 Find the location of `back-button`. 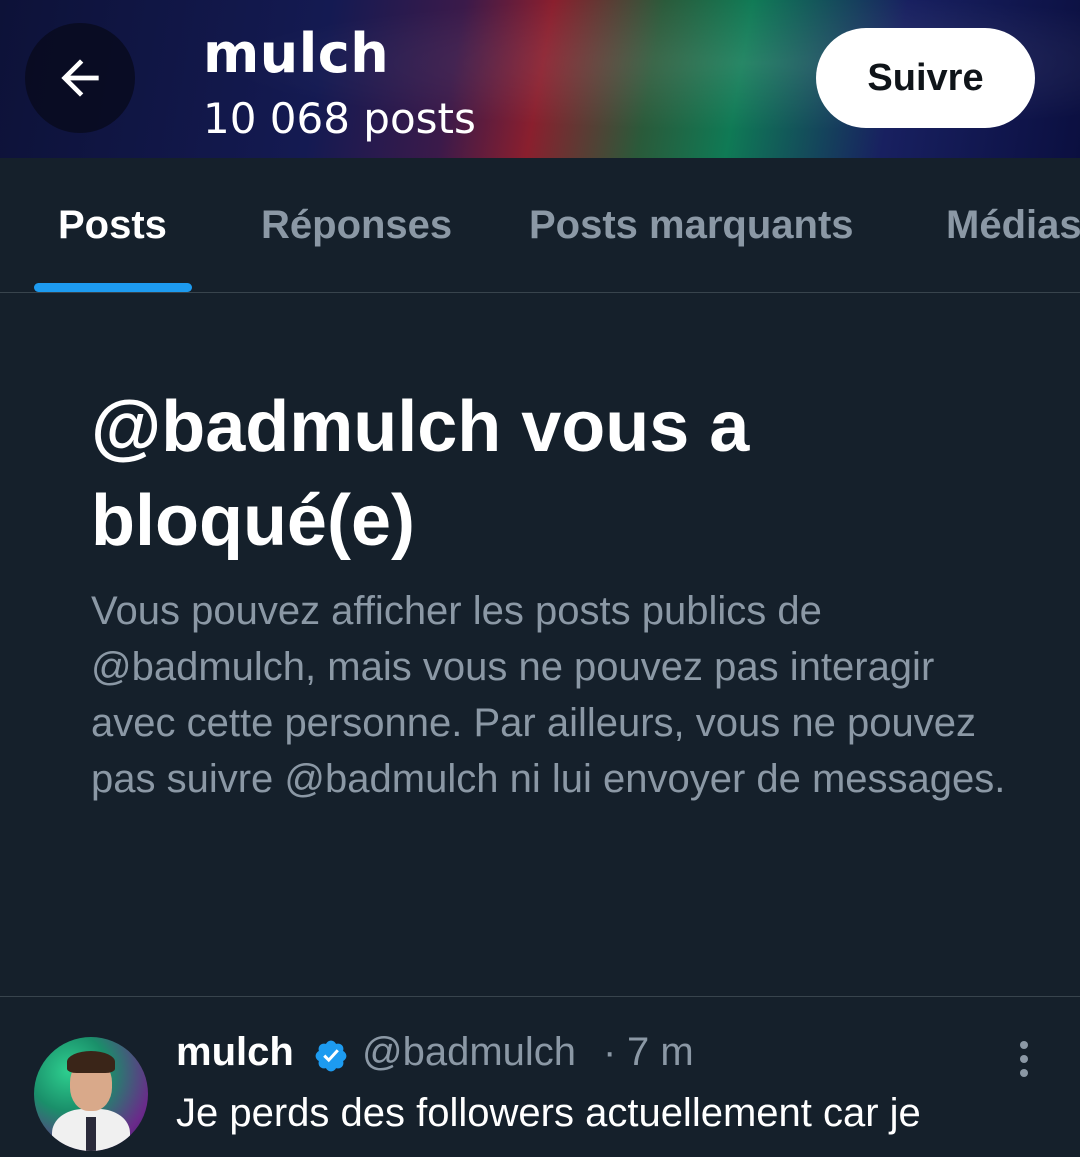

back-button is located at coordinates (80, 78).